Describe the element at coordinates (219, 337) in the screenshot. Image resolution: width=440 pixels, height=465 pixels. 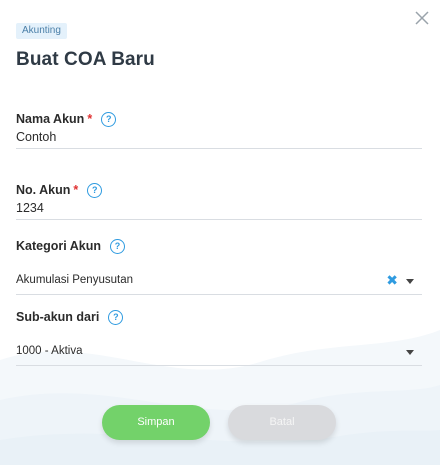
I see `field-sub-akun: Sub-akun dari ? 1000 - Aktiva` at that location.